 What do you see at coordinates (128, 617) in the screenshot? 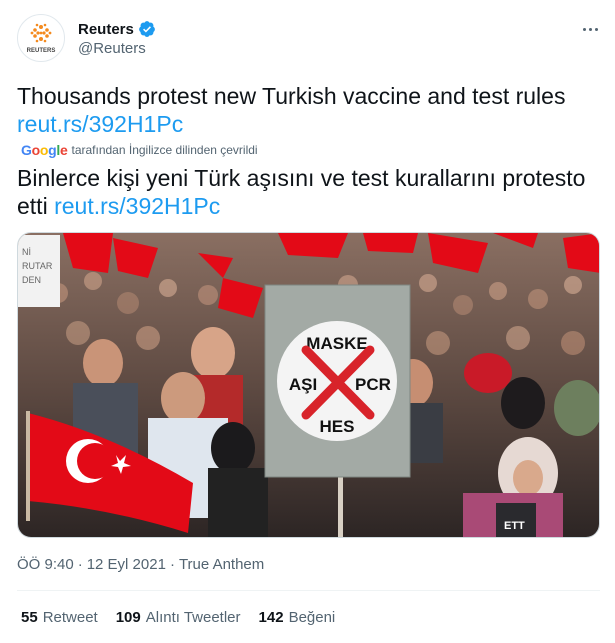
I see `quotes-count: 109` at bounding box center [128, 617].